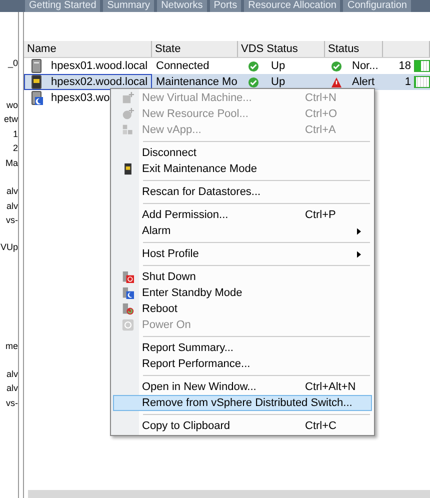 Image resolution: width=430 pixels, height=498 pixels. I want to click on tree-item-text: etw, so click(11, 119).